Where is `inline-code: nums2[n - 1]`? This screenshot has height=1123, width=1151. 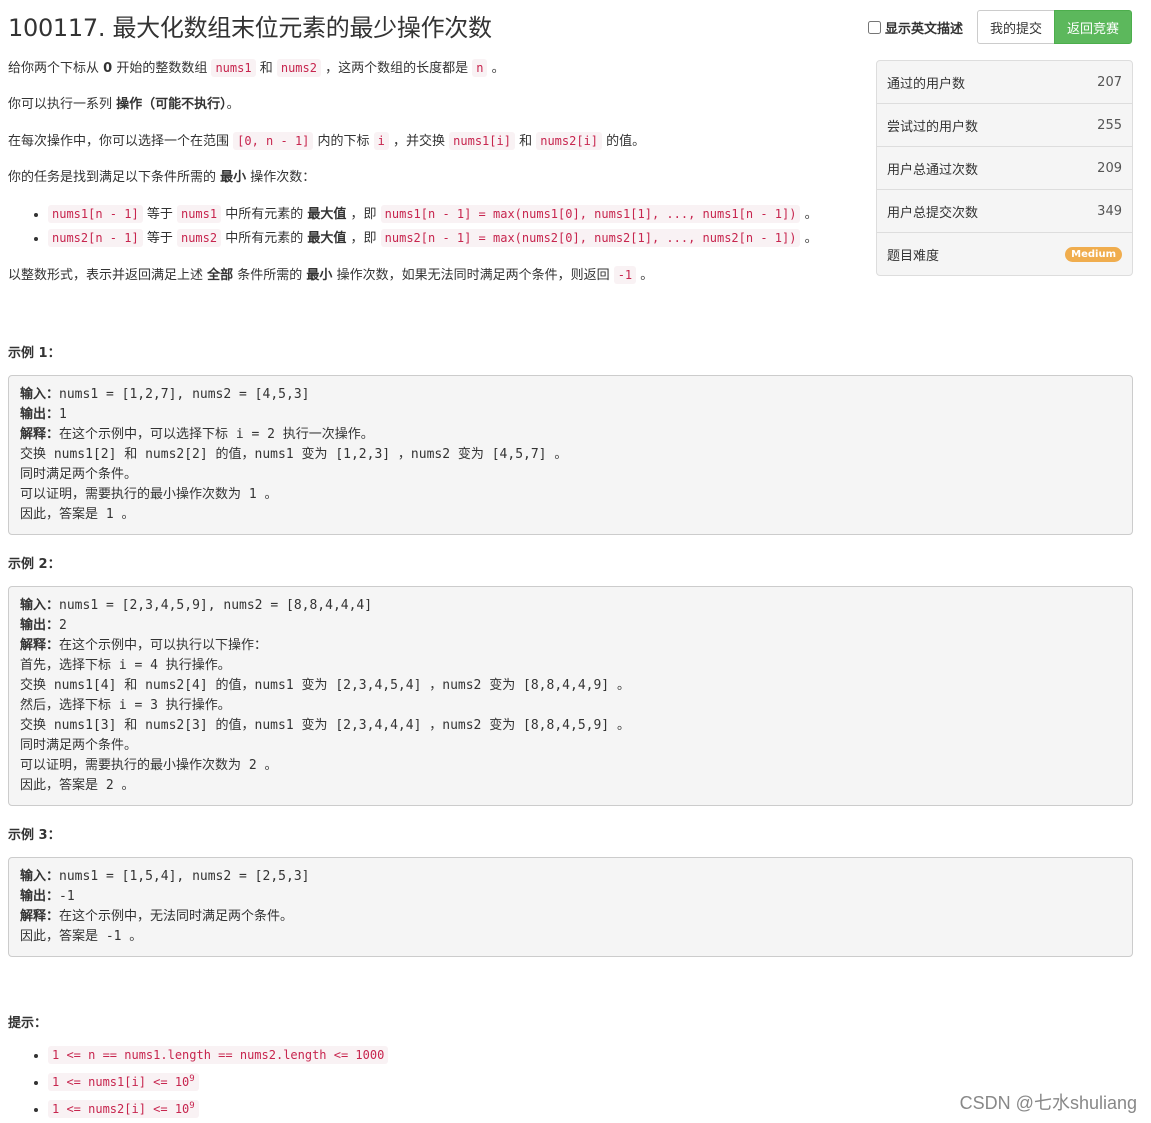 inline-code: nums2[n - 1] is located at coordinates (95, 238).